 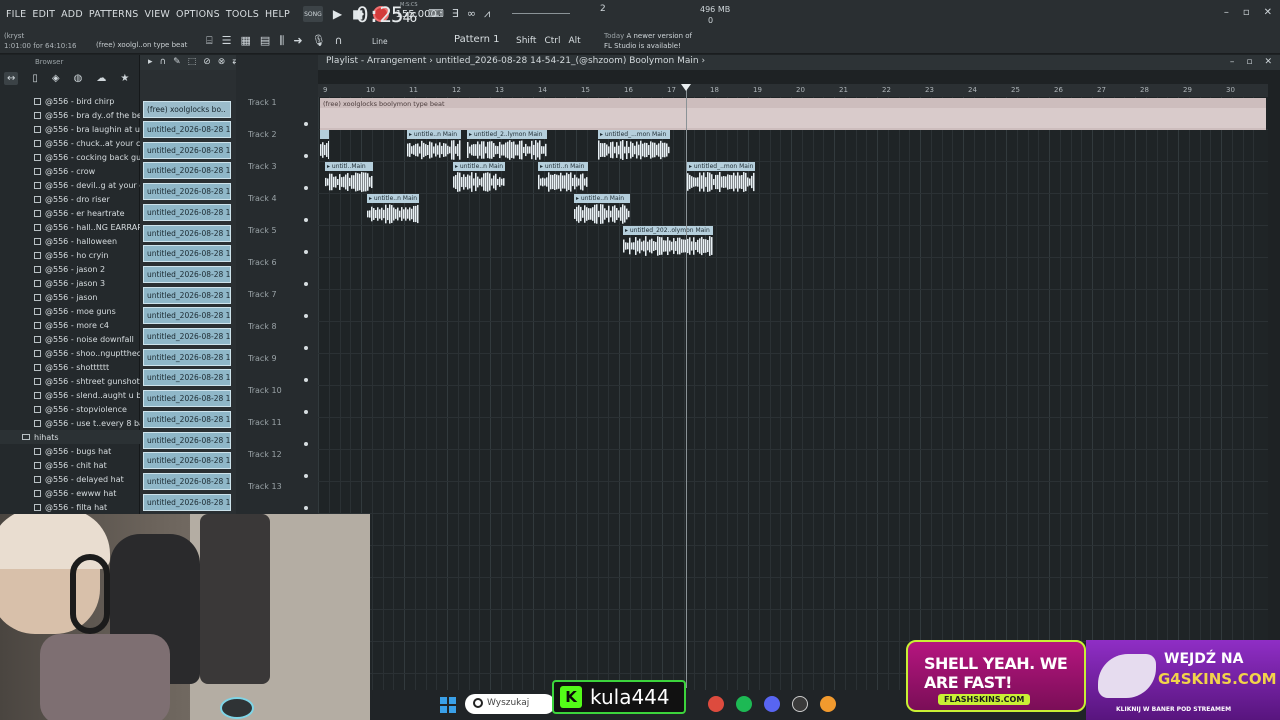 I want to click on browser-file-item: @556 - shtreet gunshot, so click(x=70, y=381).